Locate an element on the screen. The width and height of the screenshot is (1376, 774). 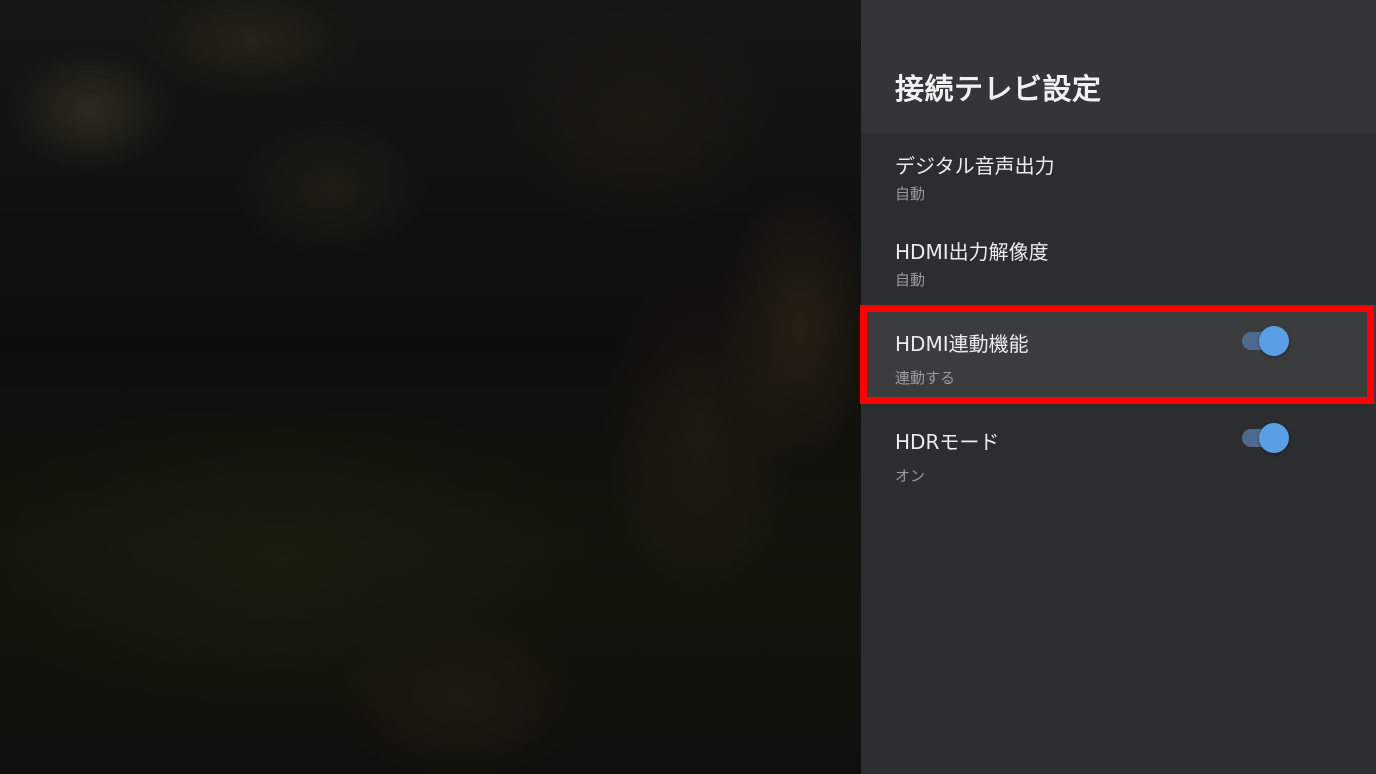
setting-value: 連動する is located at coordinates (925, 378).